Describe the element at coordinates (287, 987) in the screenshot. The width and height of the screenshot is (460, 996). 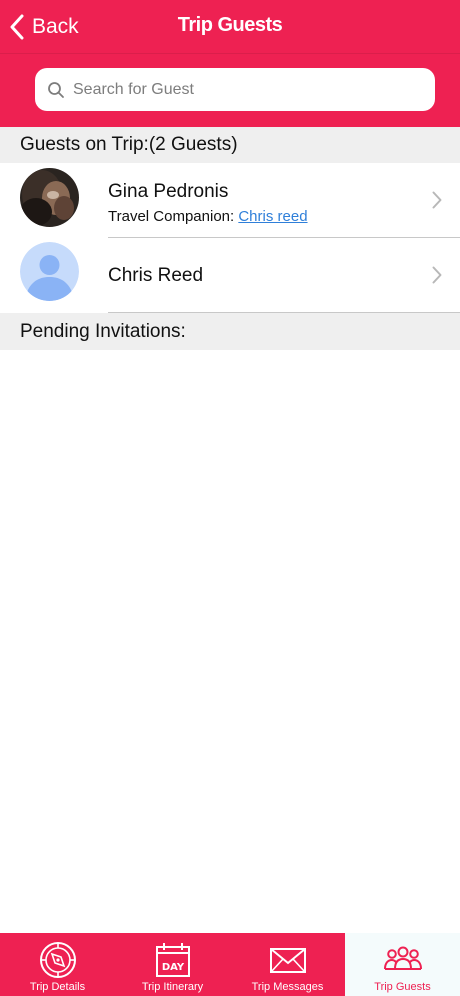
I see `tab-label: Trip Messages` at that location.